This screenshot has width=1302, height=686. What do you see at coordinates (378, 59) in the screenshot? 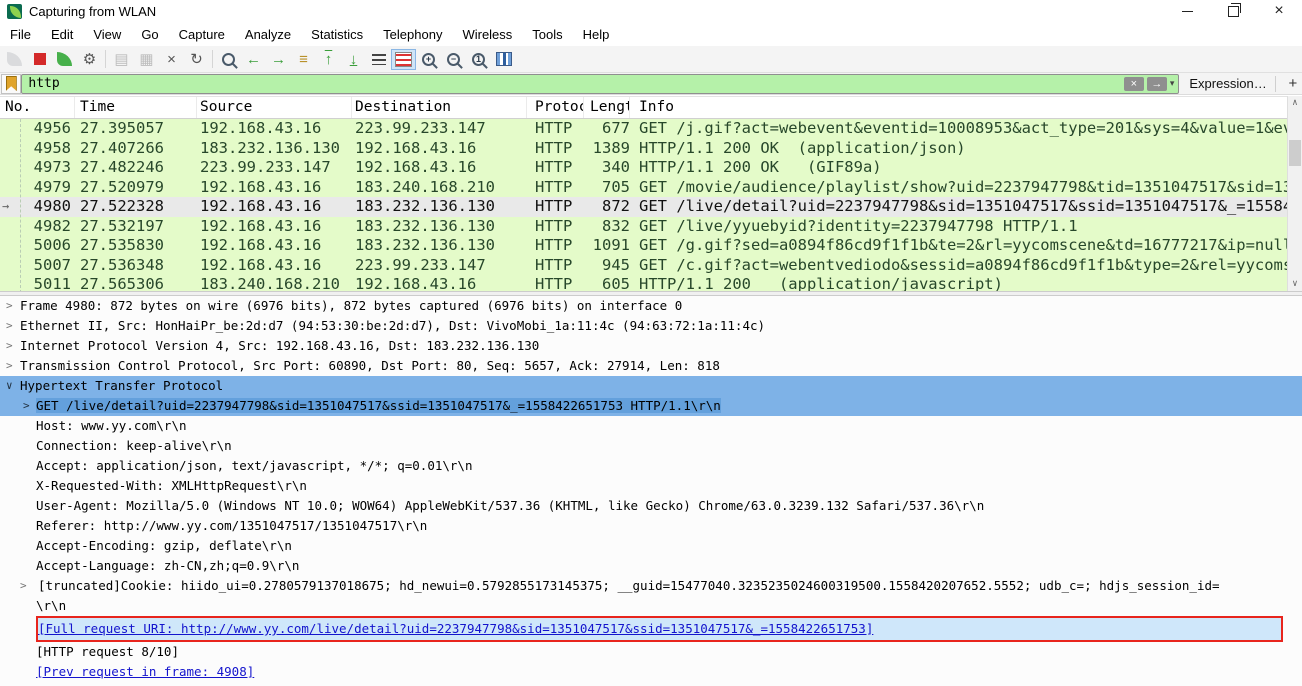
I see `auto-scroll-icon` at bounding box center [378, 59].